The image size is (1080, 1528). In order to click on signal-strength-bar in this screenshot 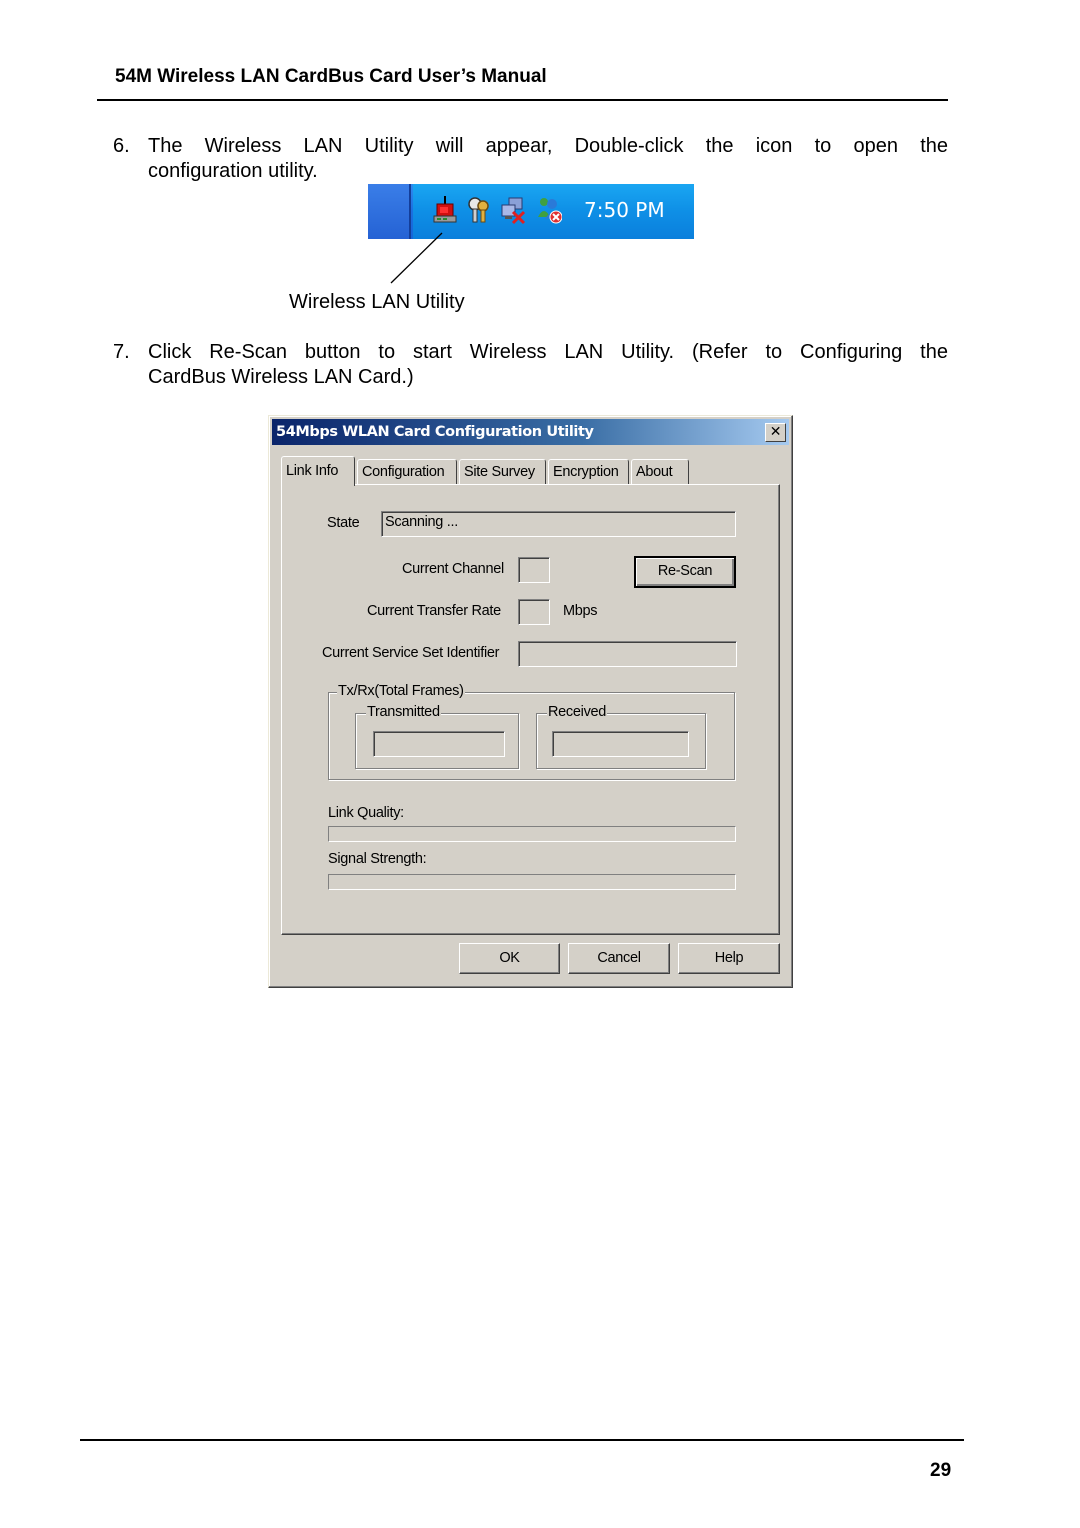, I will do `click(532, 882)`.